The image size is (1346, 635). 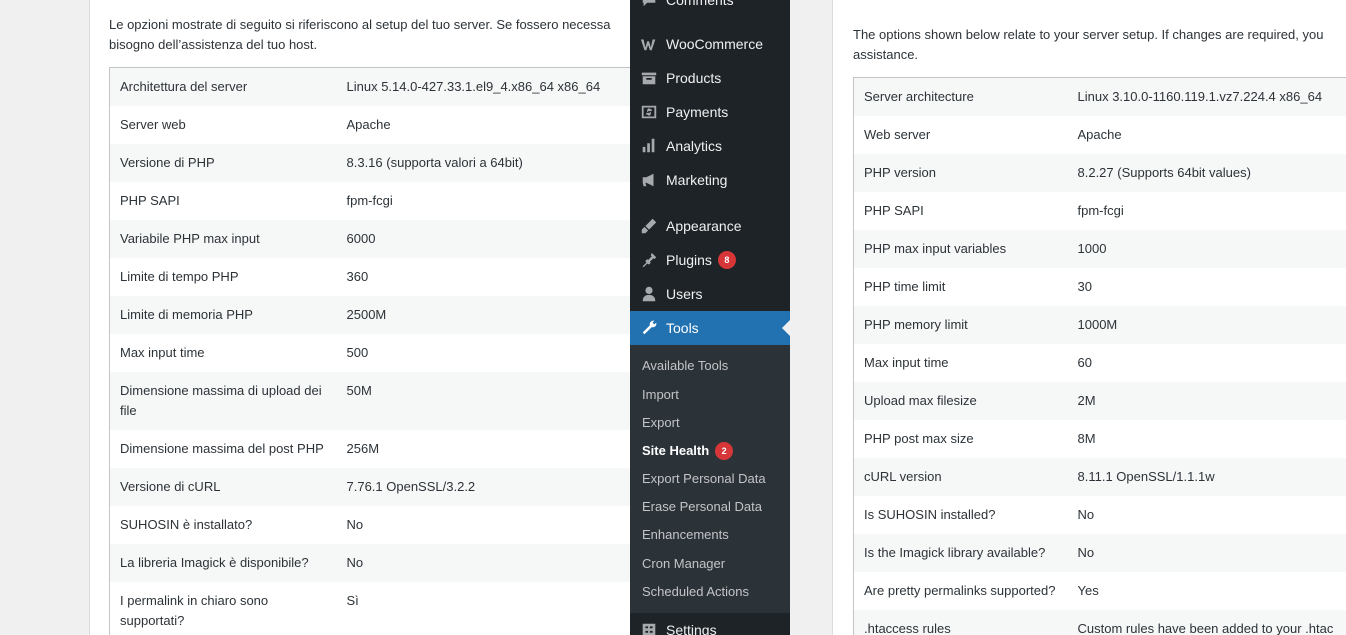 I want to click on table-row: PHP post max size 8M, so click(x=1099, y=439).